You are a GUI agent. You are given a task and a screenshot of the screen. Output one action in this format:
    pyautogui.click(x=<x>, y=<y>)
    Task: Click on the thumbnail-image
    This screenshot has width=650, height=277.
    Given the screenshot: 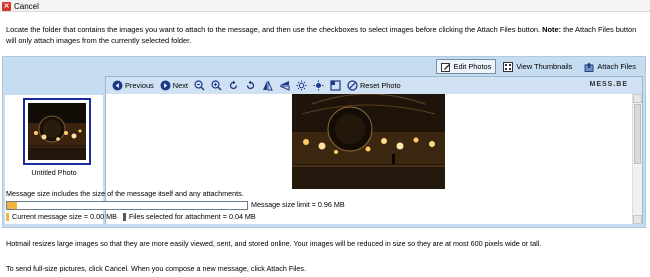 What is the action you would take?
    pyautogui.click(x=57, y=131)
    